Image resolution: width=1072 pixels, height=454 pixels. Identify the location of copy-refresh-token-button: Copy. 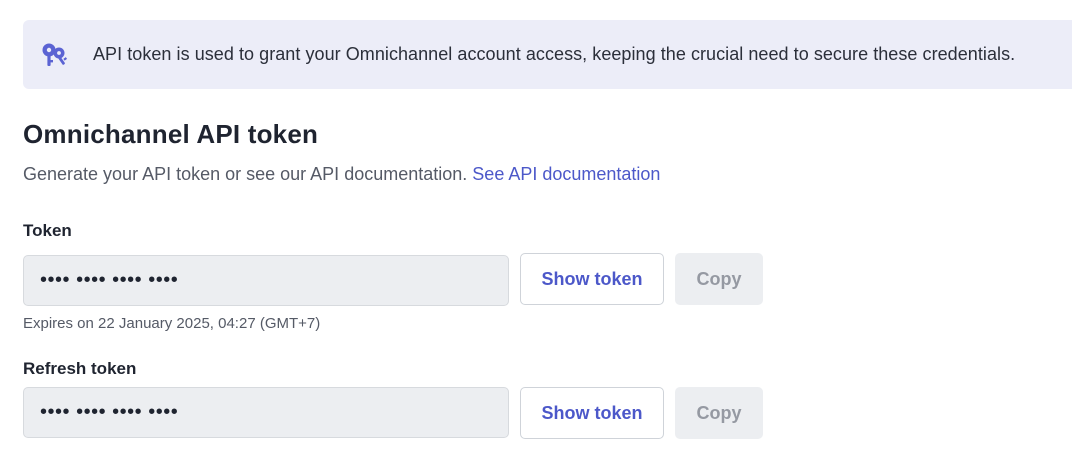
(719, 413).